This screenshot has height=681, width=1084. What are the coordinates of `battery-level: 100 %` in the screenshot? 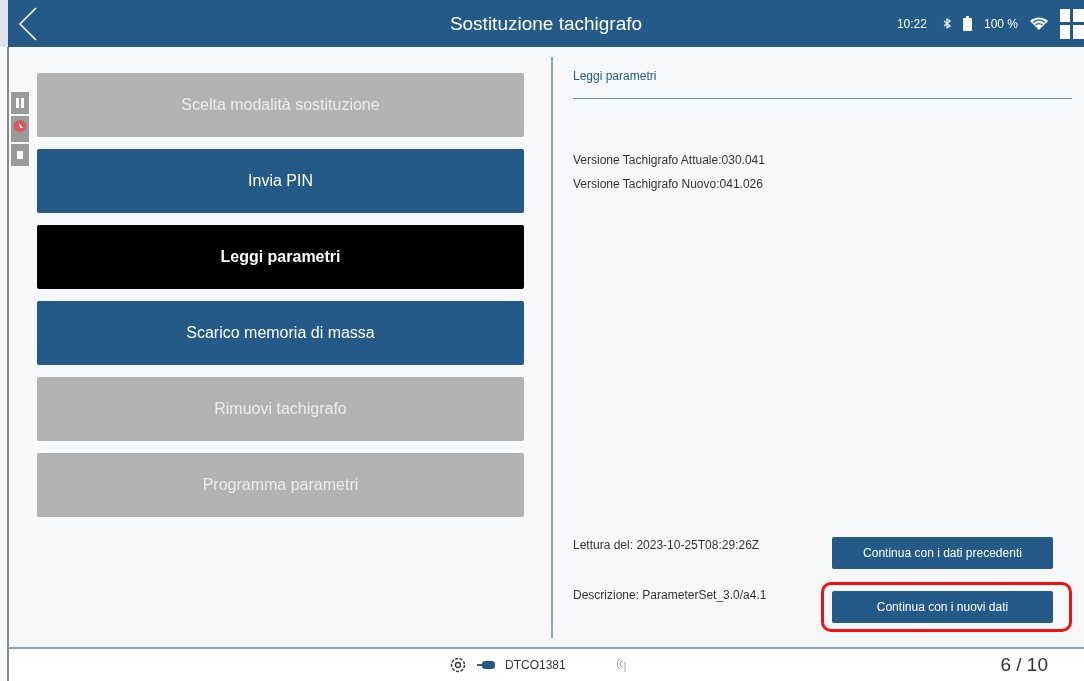 It's located at (1000, 23).